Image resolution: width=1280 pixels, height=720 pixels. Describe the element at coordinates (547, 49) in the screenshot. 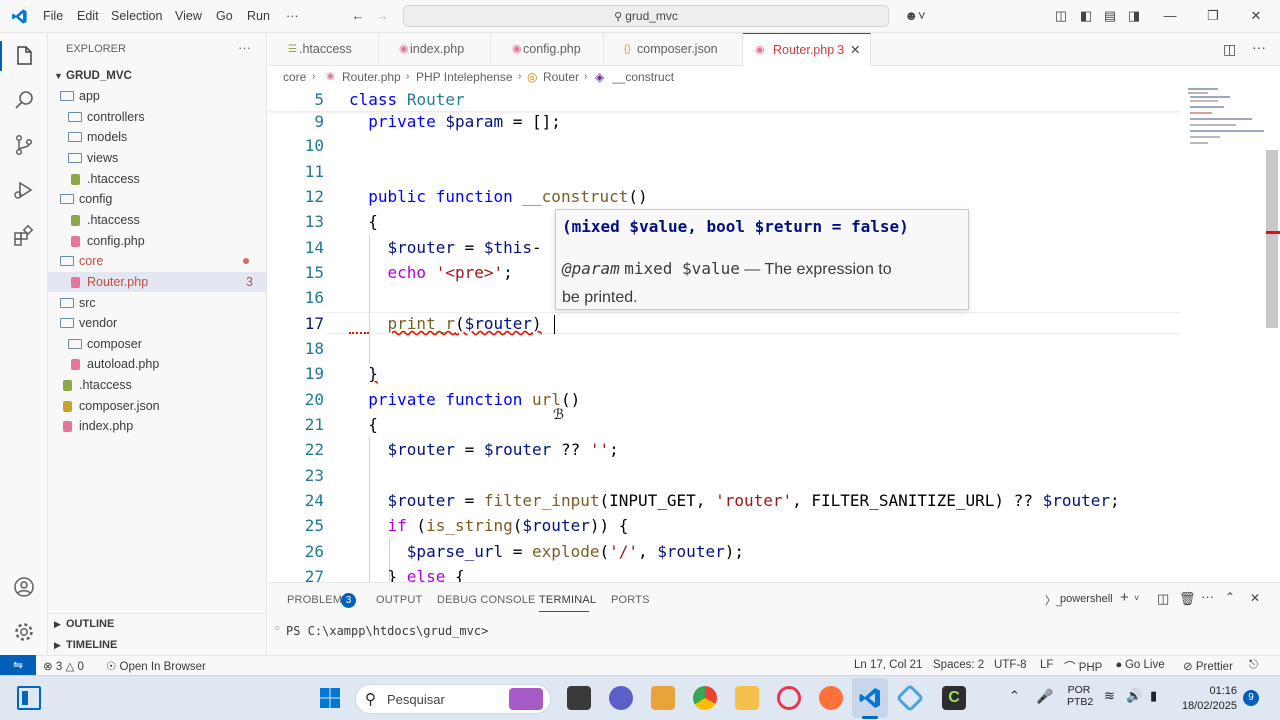

I see `tab-config-php: ◉ config.php` at that location.